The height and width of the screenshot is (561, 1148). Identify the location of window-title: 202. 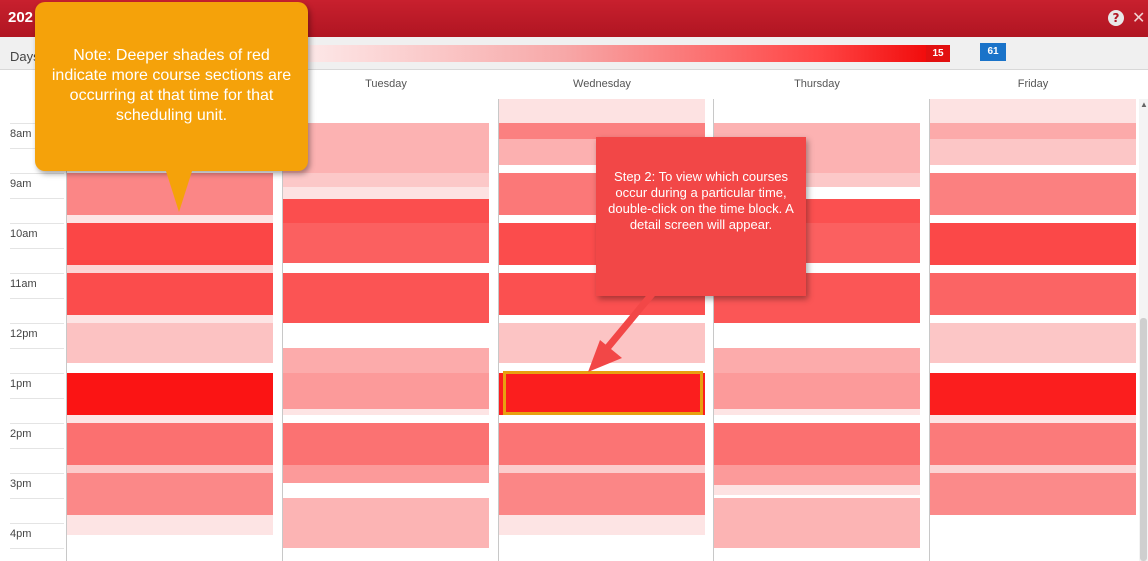
(21, 17).